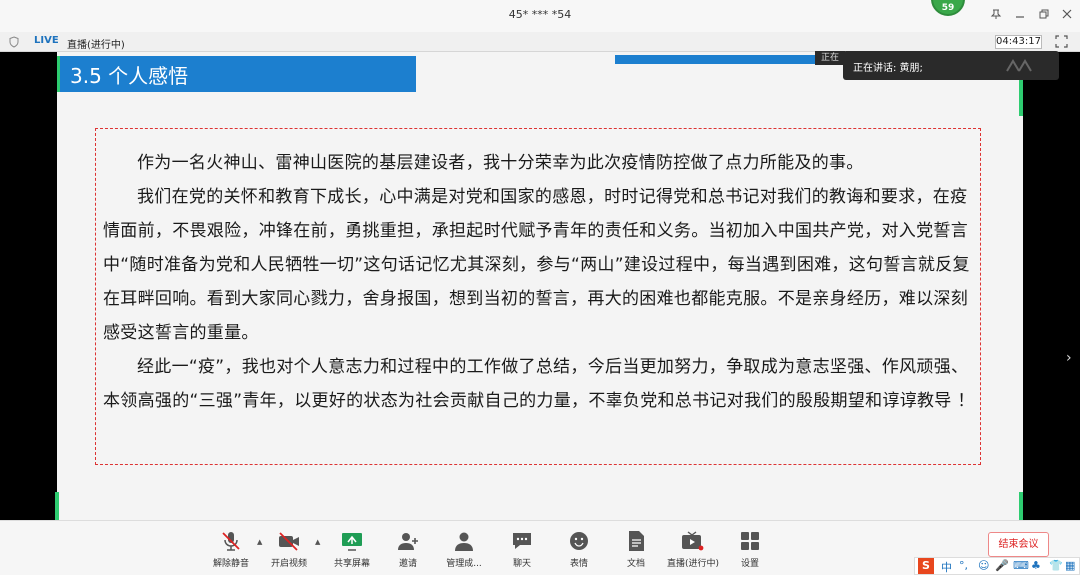  I want to click on start-video-button: 开启视频, so click(289, 549).